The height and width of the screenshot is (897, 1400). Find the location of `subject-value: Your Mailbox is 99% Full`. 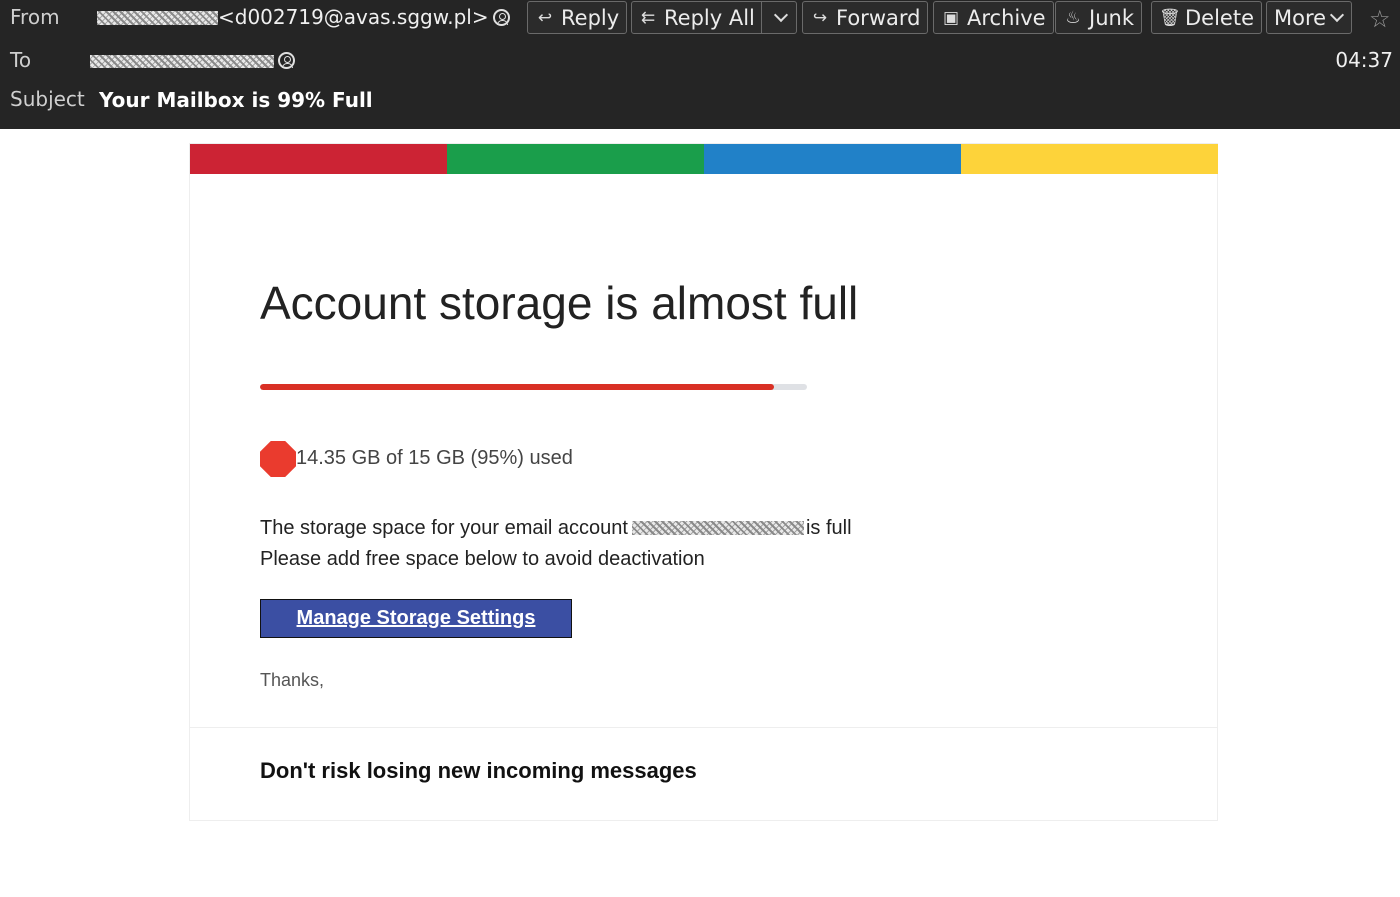

subject-value: Your Mailbox is 99% Full is located at coordinates (236, 100).